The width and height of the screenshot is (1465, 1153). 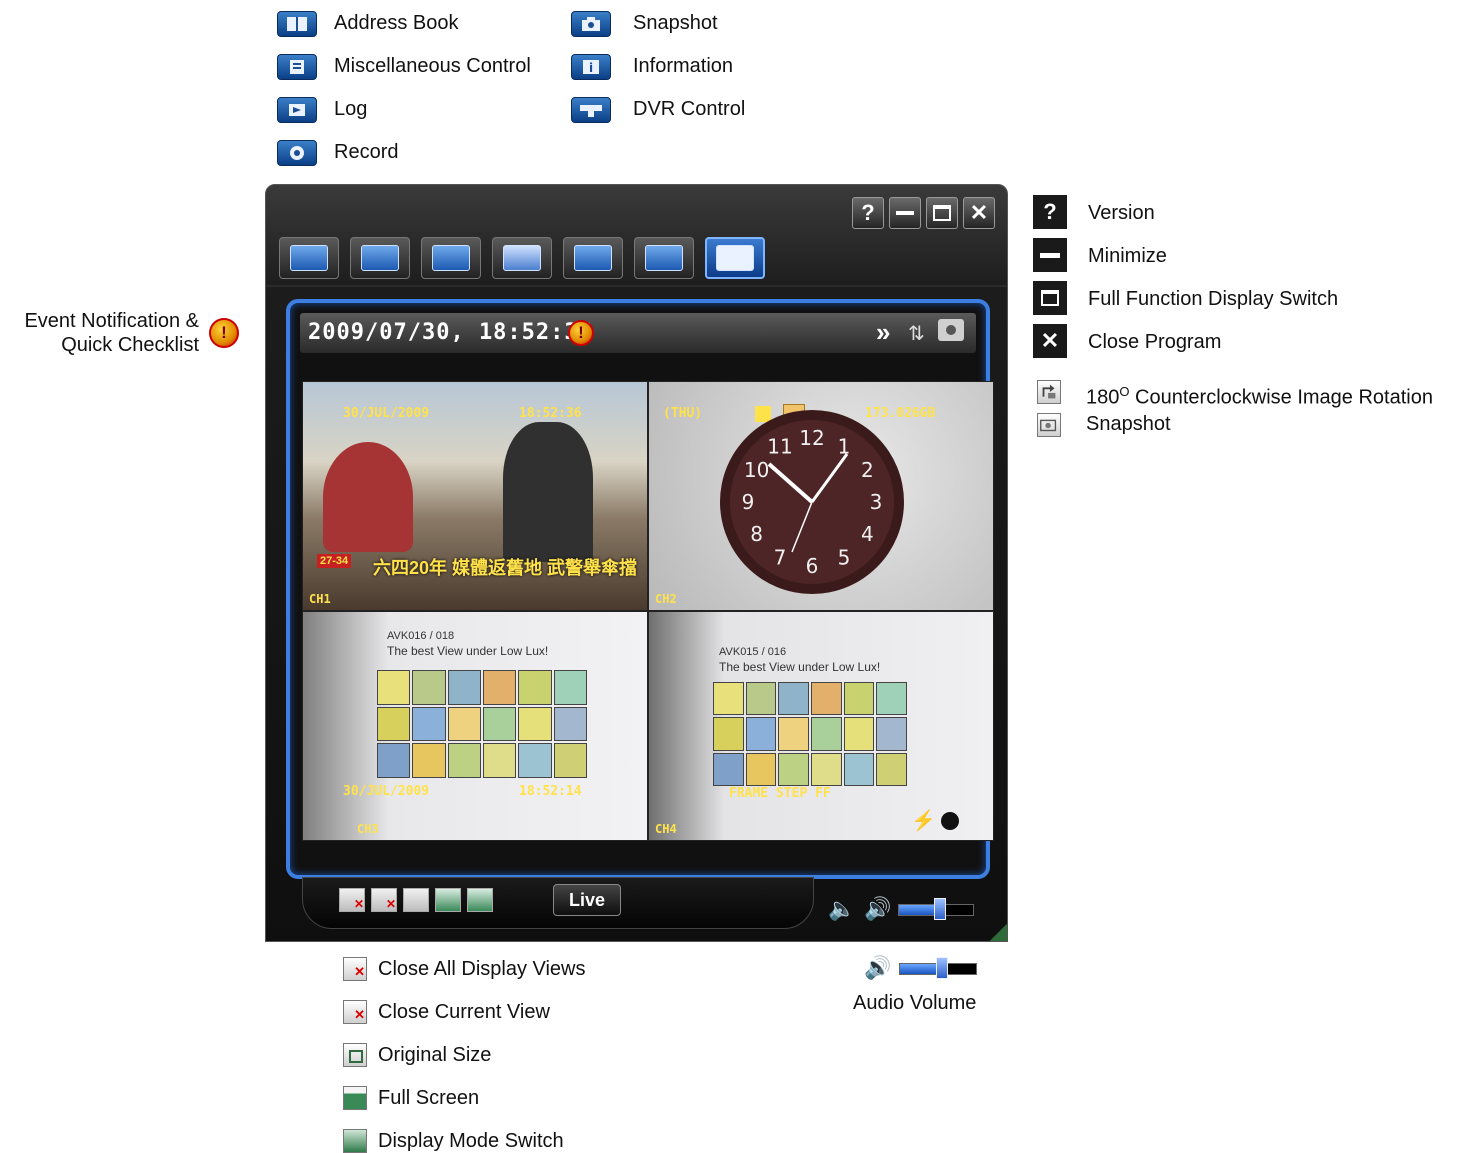 What do you see at coordinates (666, 599) in the screenshot?
I see `ch2-label: CH2` at bounding box center [666, 599].